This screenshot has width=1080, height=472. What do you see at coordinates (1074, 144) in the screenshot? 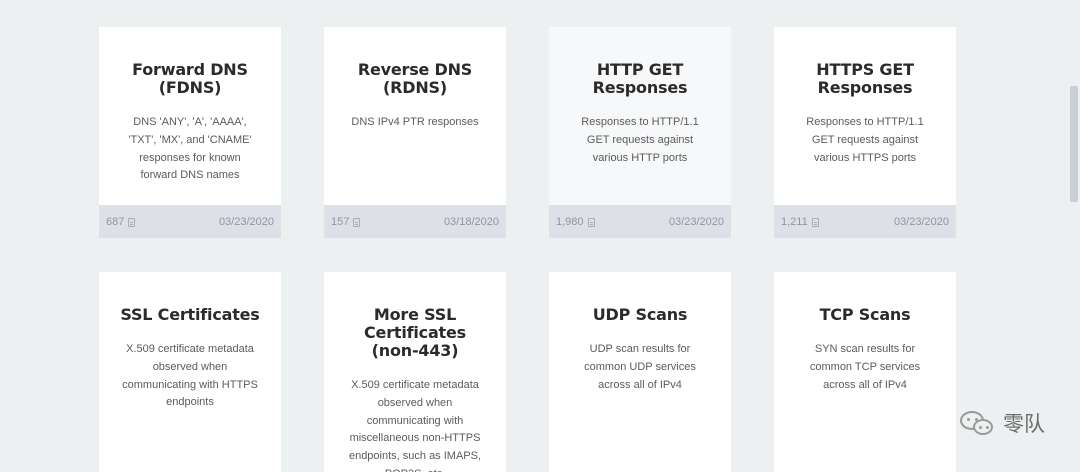
I see `scrollbar-thumb` at bounding box center [1074, 144].